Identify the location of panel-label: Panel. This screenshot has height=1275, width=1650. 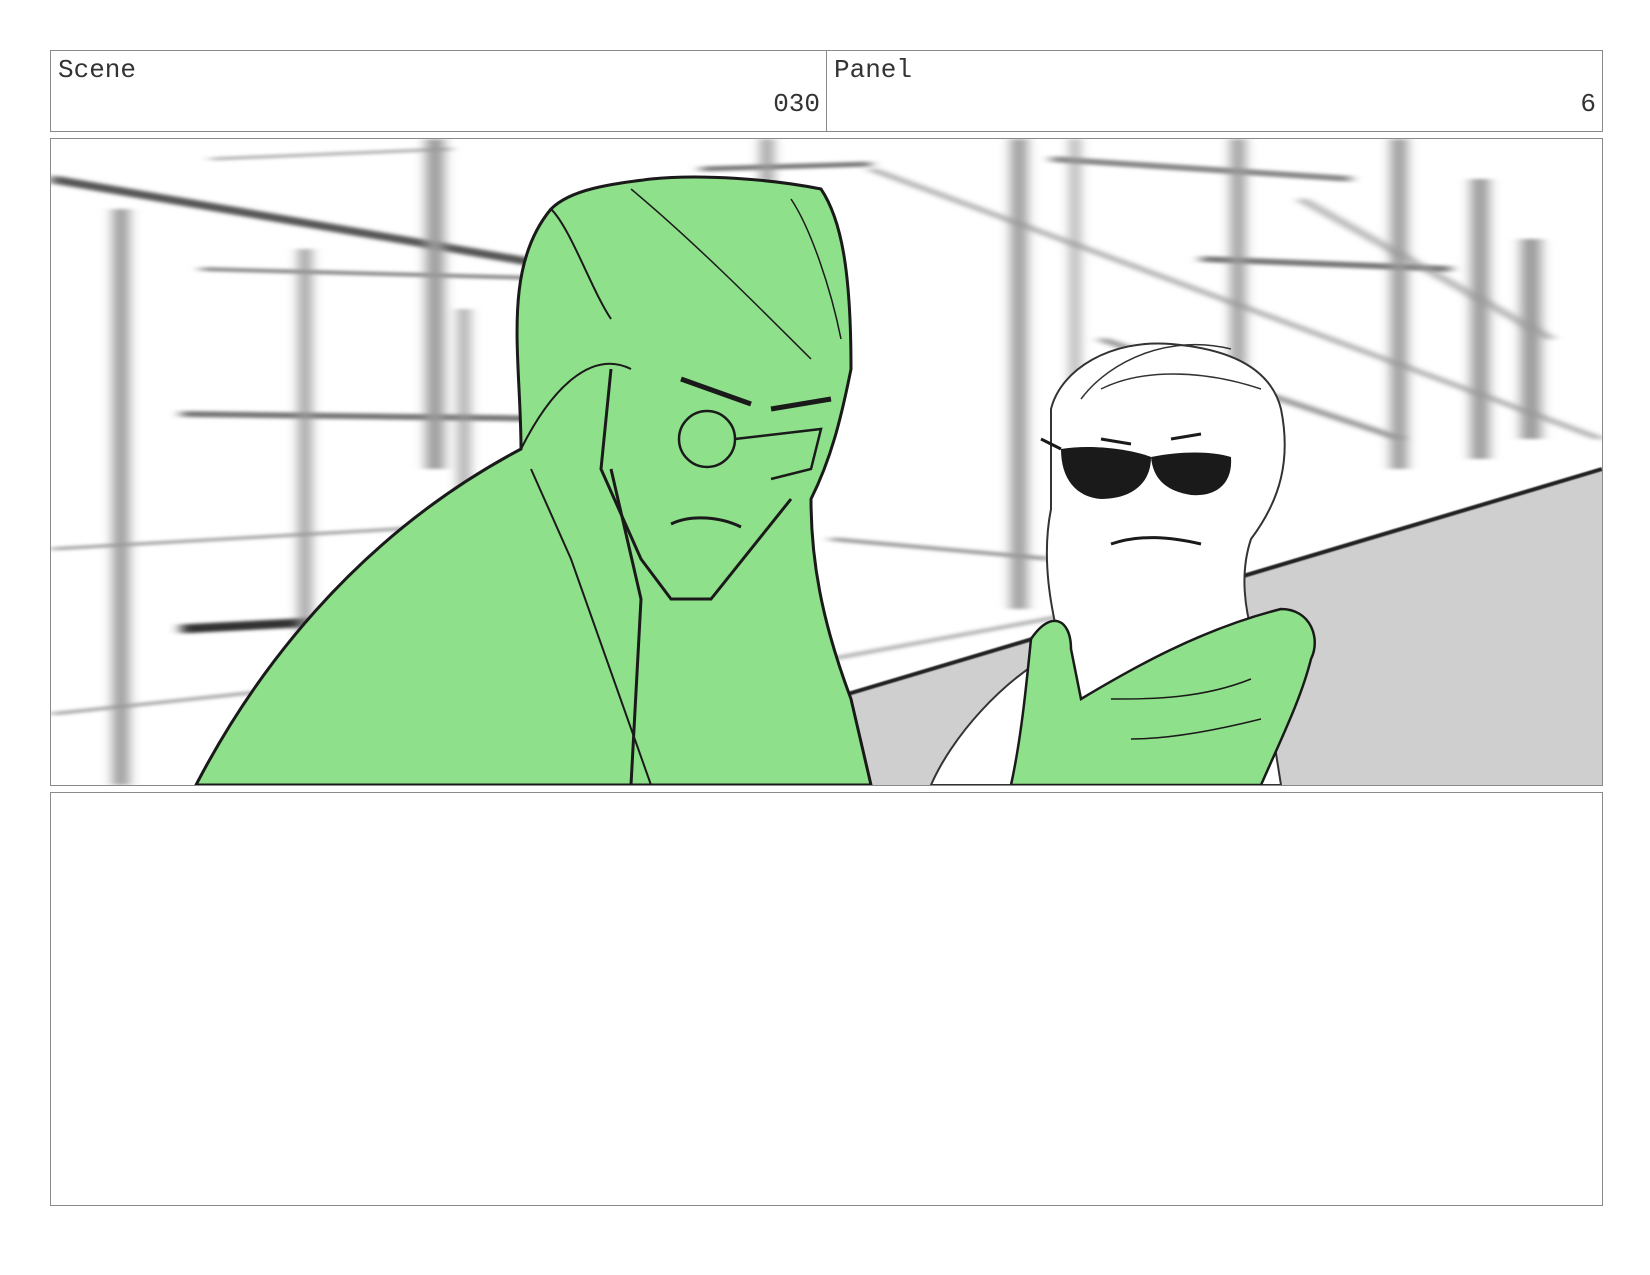
(873, 70).